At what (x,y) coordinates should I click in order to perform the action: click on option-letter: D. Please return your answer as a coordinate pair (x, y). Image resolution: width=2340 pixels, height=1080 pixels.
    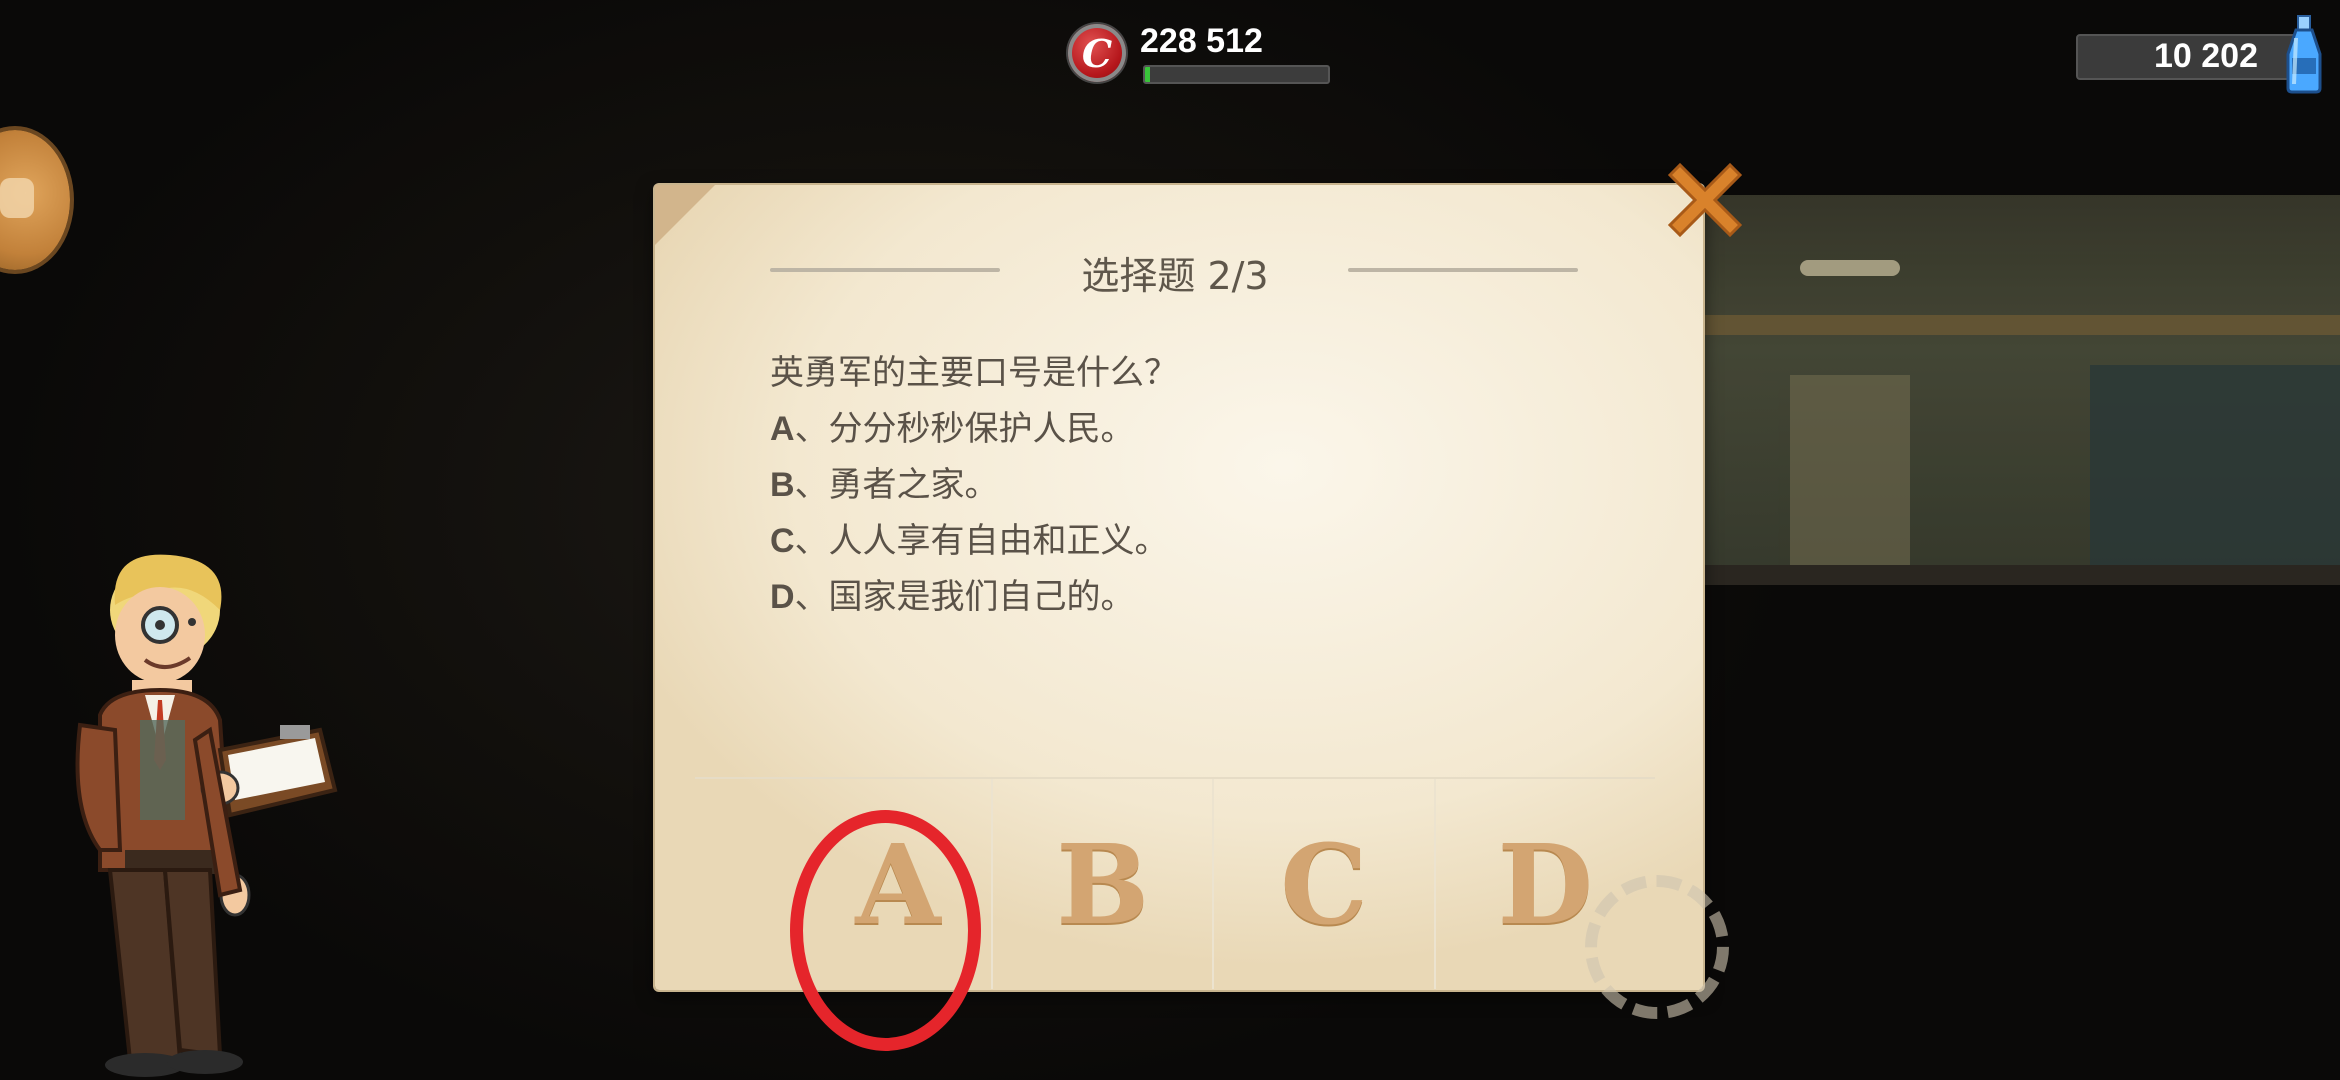
    Looking at the image, I should click on (782, 597).